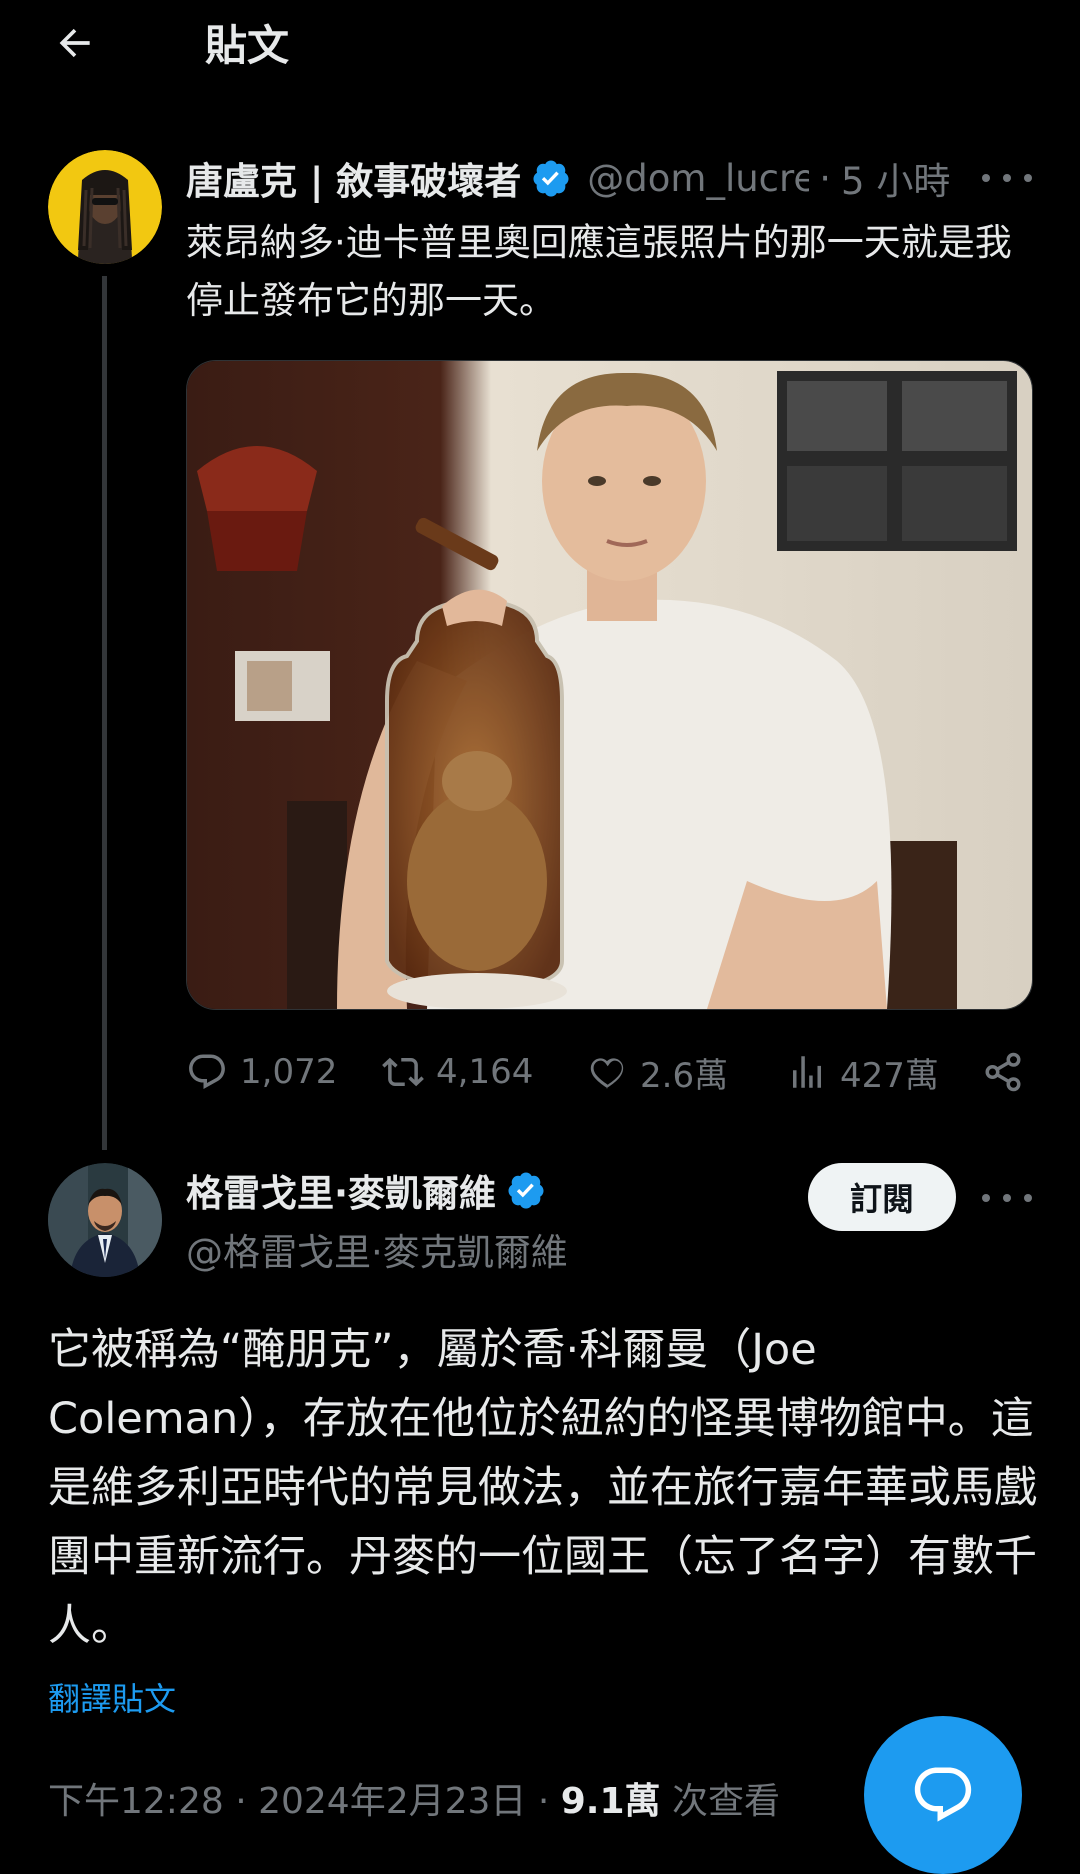  Describe the element at coordinates (889, 1075) in the screenshot. I see `views-count: 427萬` at that location.